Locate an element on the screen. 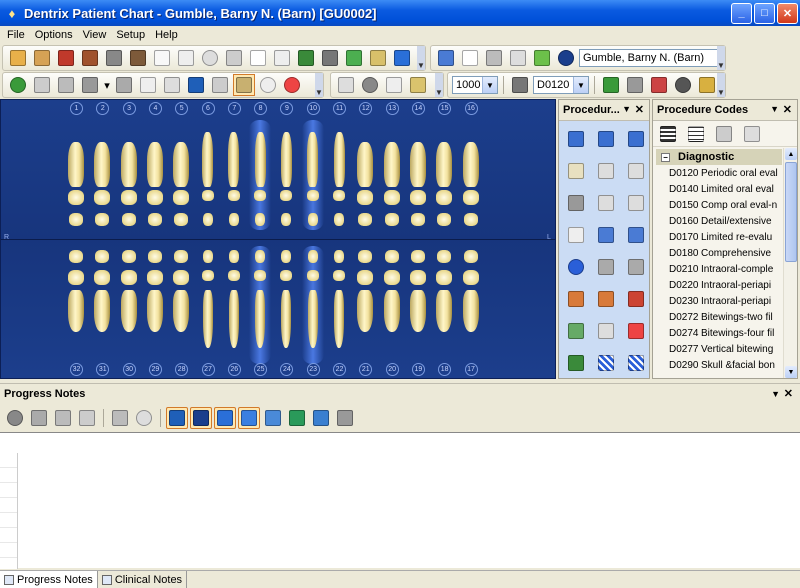  post-180-button is located at coordinates (636, 202).